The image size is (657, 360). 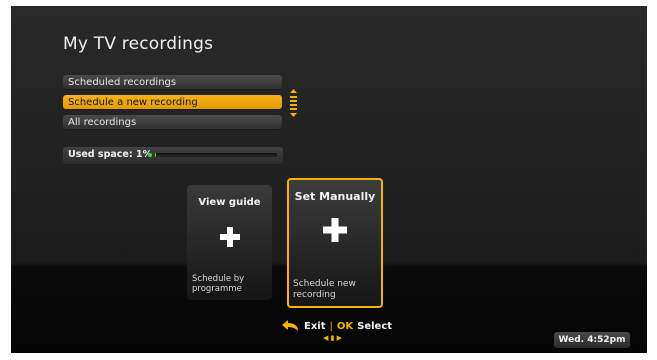 I want to click on set-manually-title: Set Manually, so click(x=335, y=196).